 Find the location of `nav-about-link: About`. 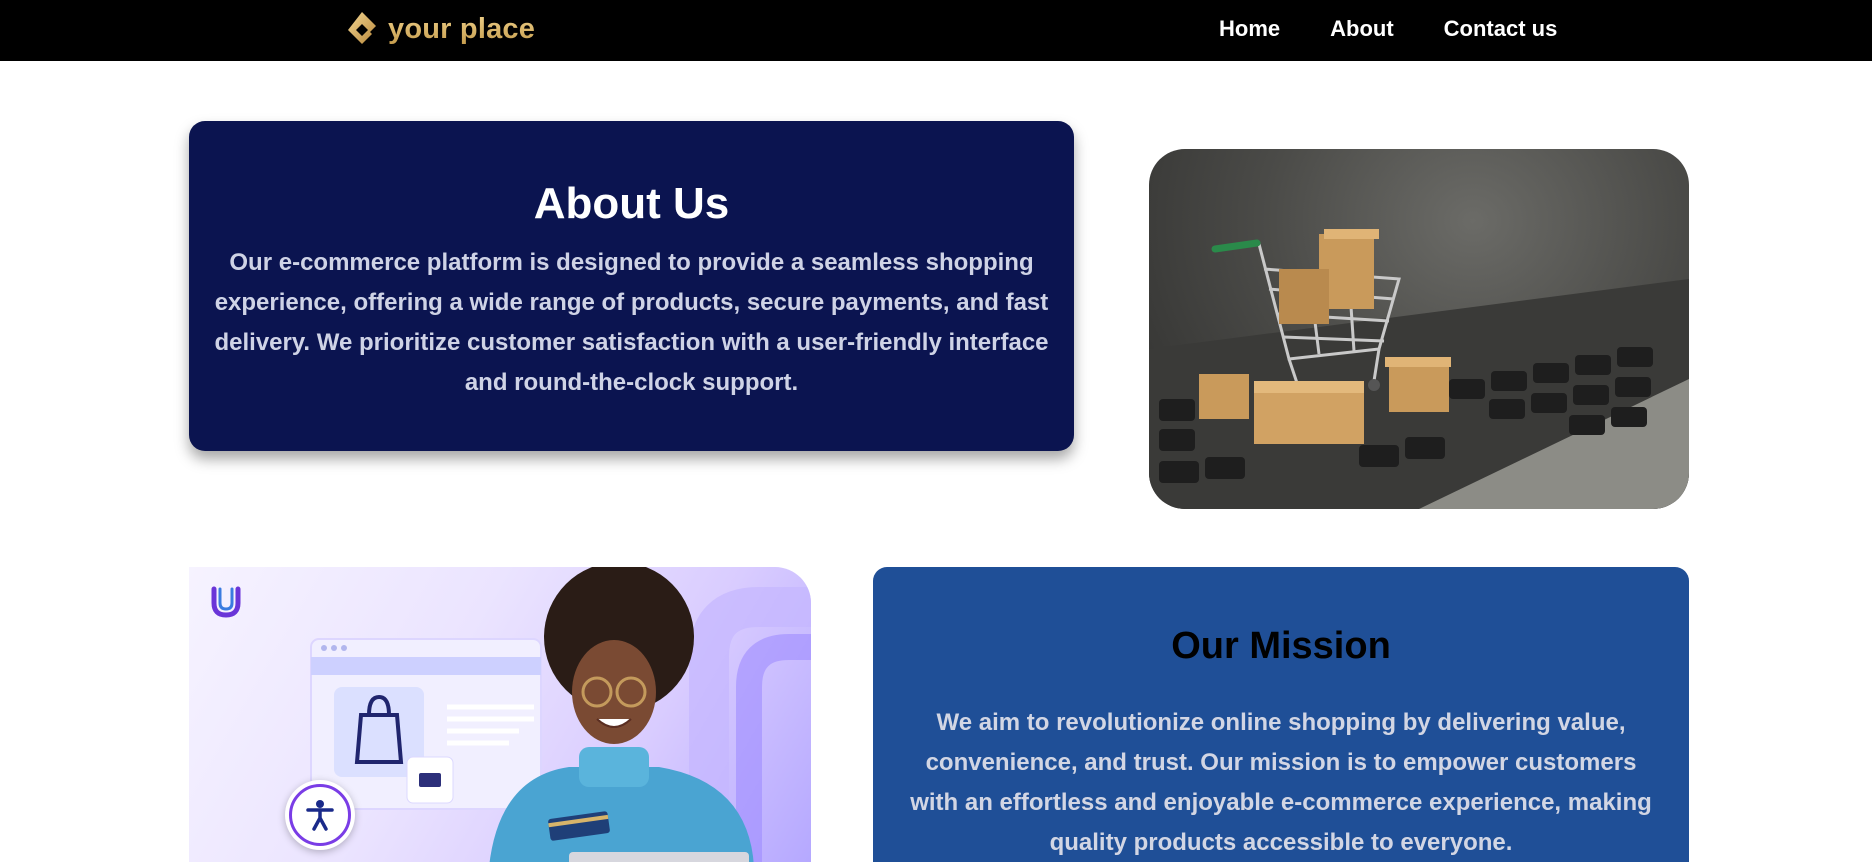

nav-about-link: About is located at coordinates (1362, 29).